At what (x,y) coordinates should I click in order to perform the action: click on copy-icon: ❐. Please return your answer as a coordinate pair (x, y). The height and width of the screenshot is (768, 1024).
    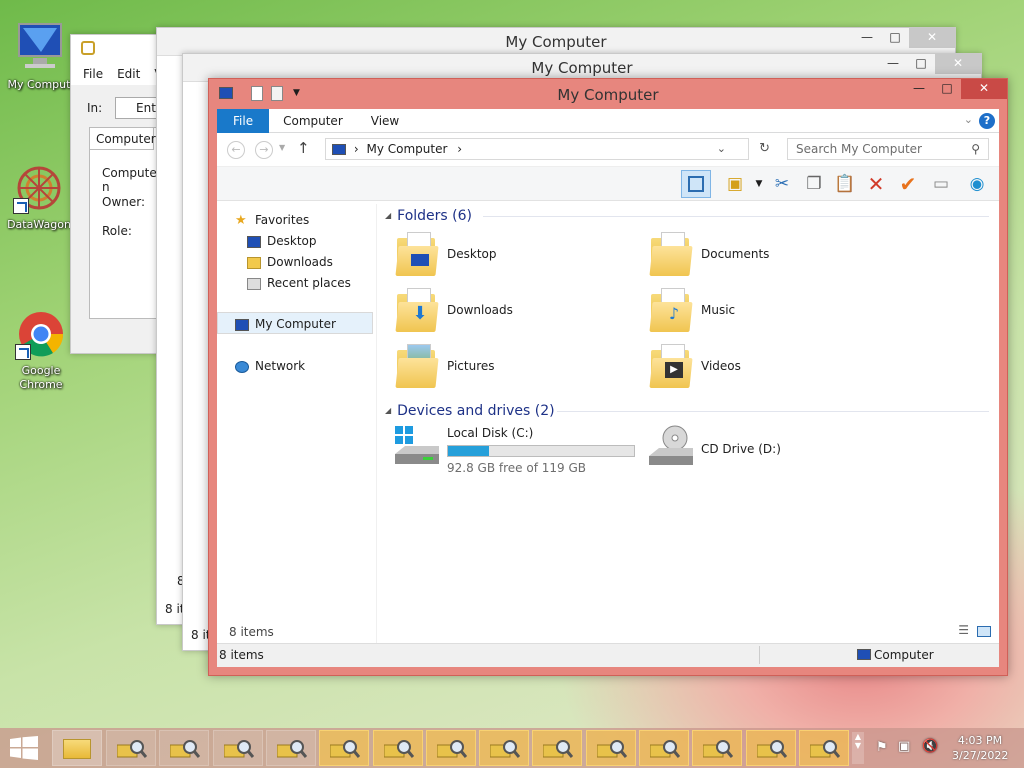
    Looking at the image, I should click on (814, 184).